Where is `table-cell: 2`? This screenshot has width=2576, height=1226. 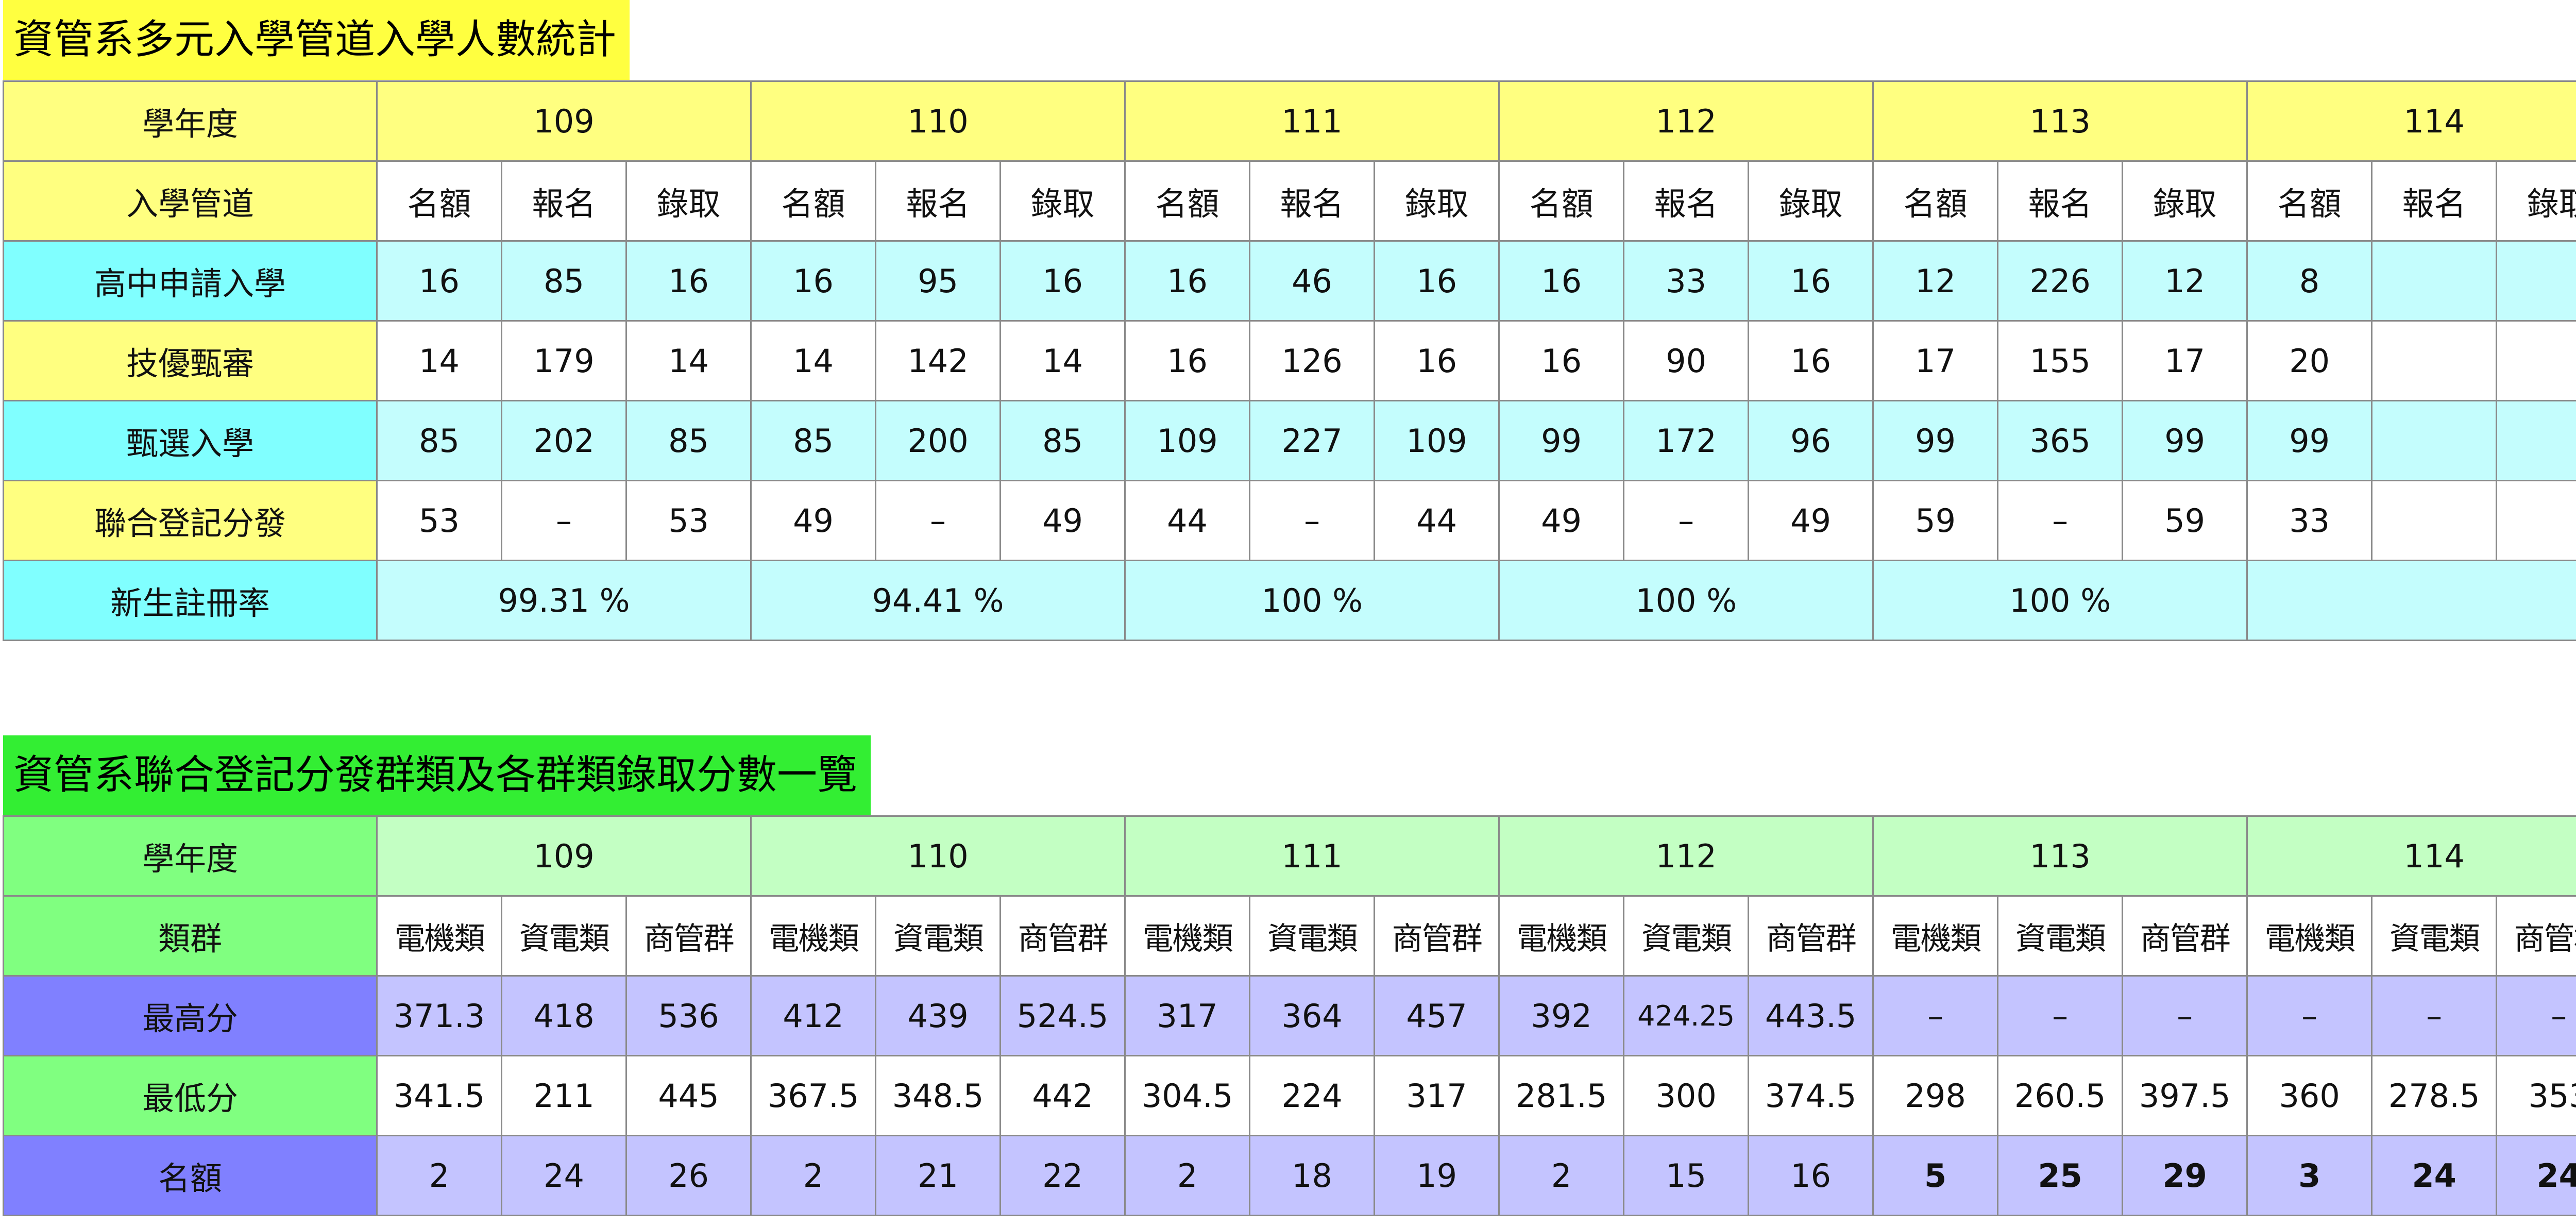 table-cell: 2 is located at coordinates (1187, 1175).